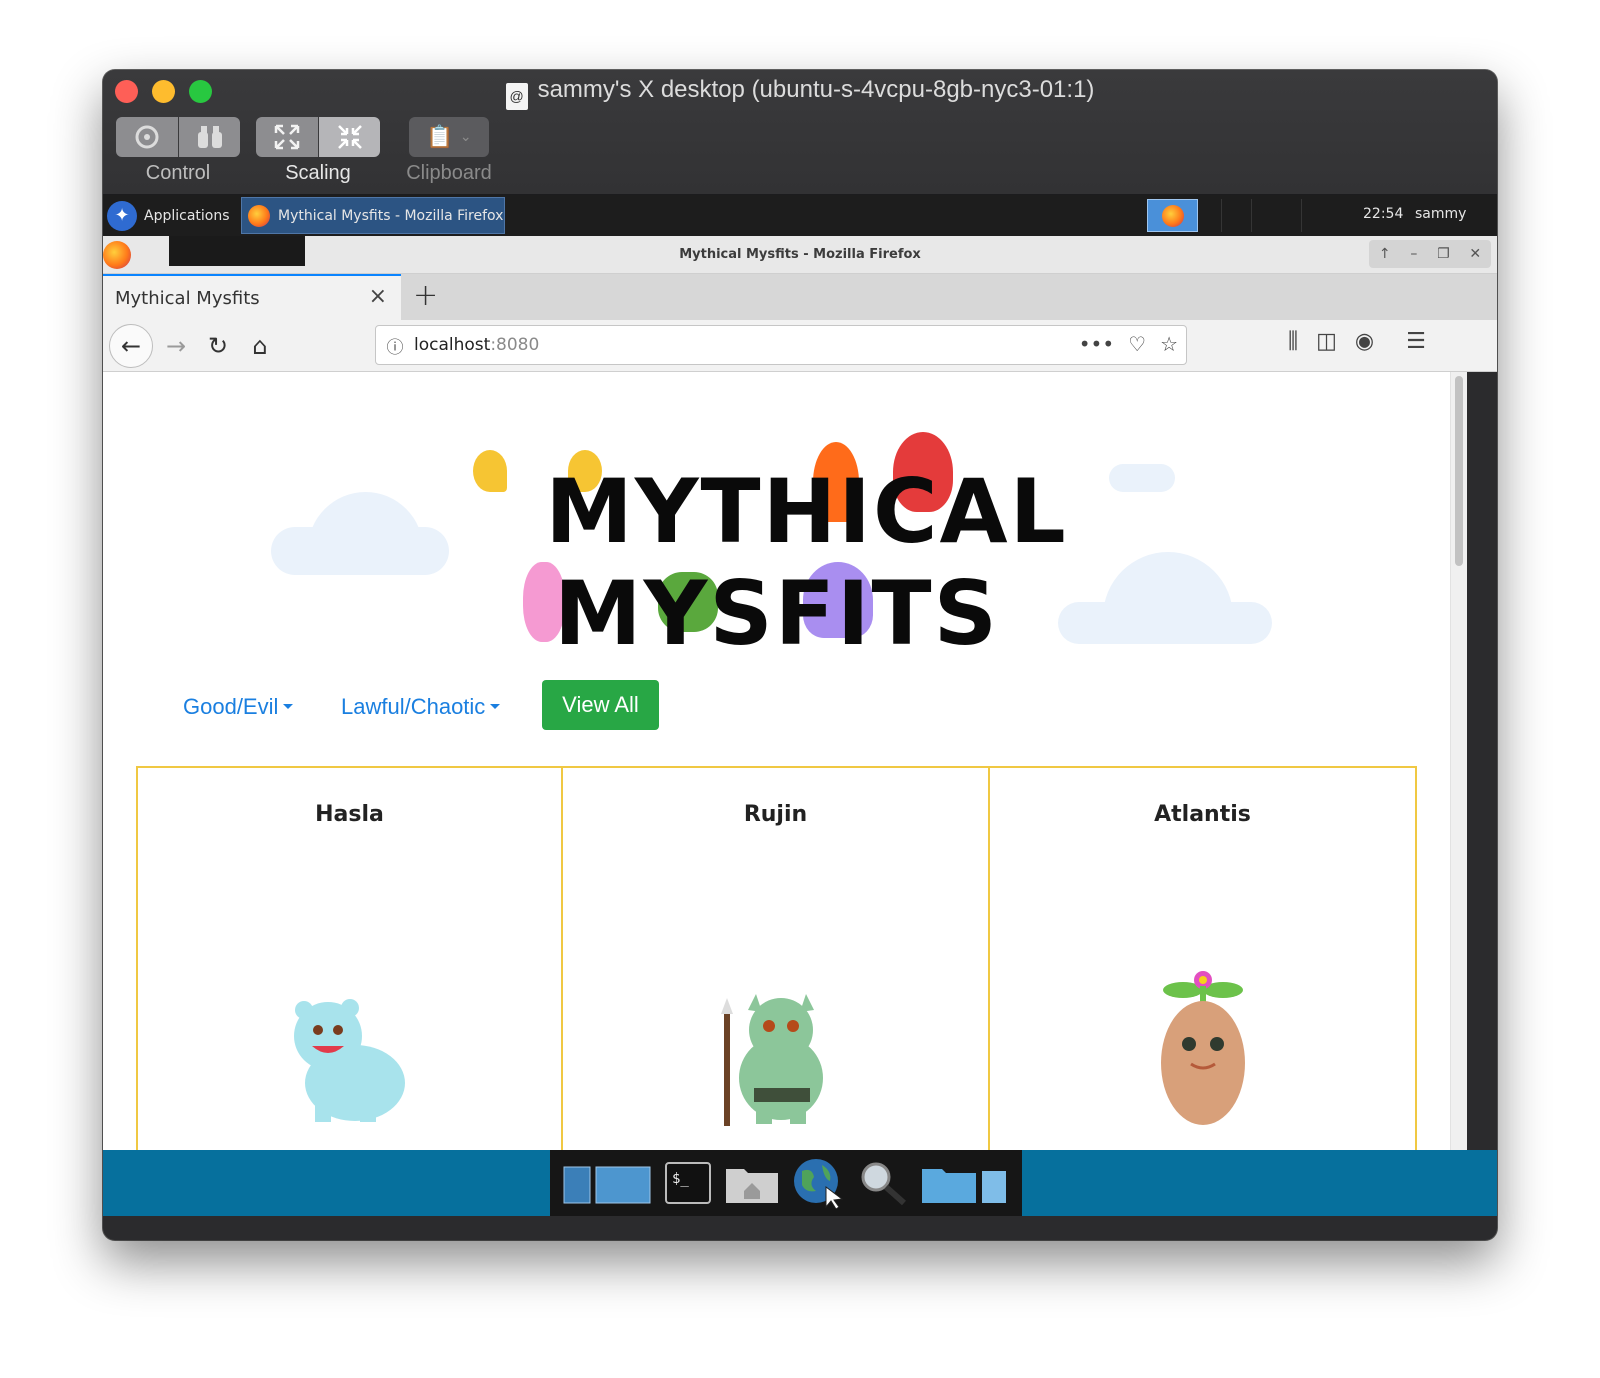  I want to click on back-button: ←, so click(131, 346).